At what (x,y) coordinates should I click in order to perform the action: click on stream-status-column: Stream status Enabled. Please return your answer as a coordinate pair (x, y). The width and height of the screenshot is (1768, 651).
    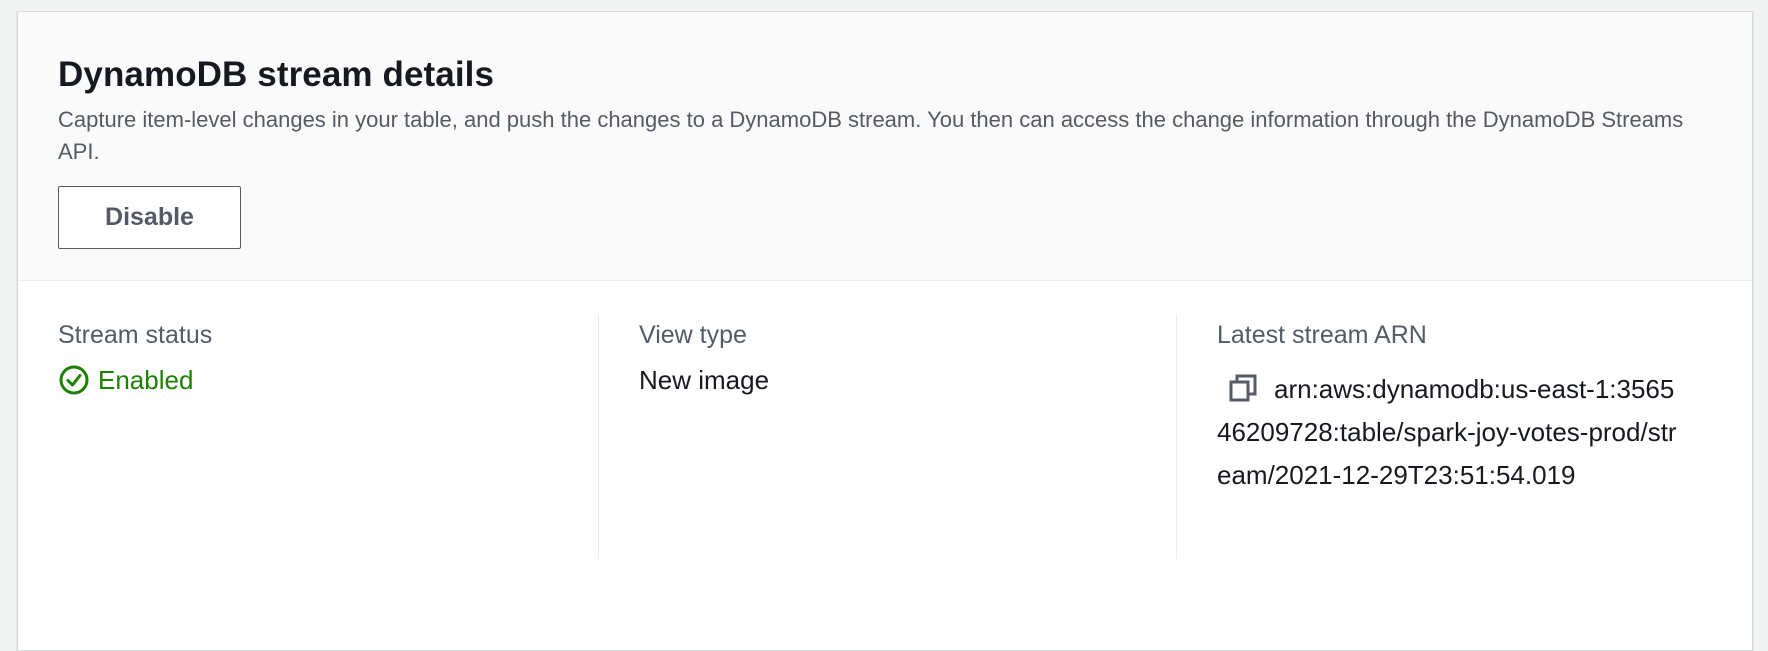
    Looking at the image, I should click on (308, 436).